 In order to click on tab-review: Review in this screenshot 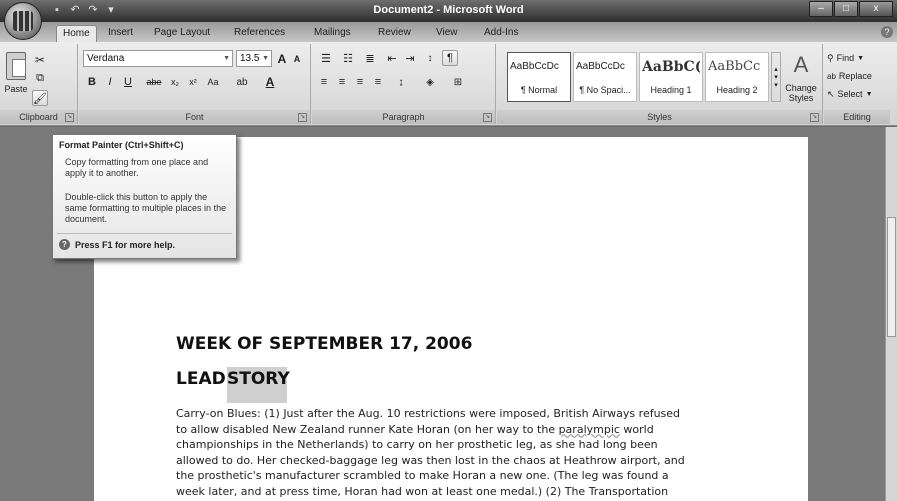, I will do `click(394, 33)`.